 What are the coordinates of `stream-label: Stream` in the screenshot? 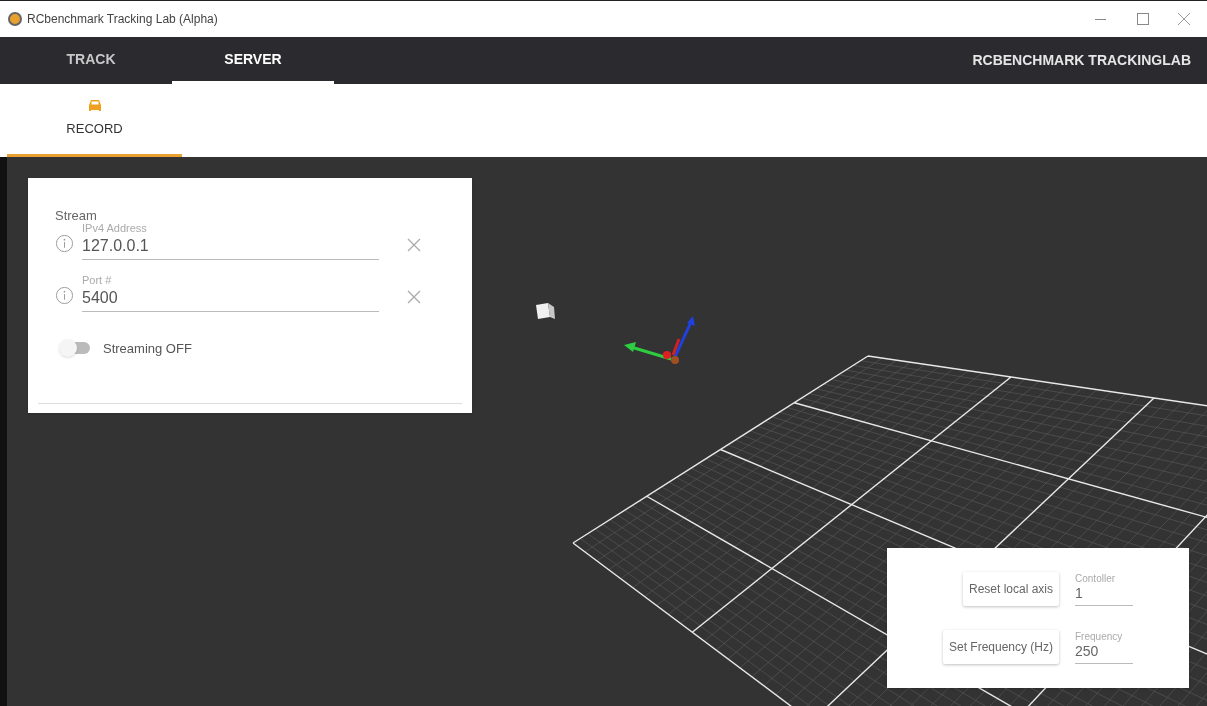 It's located at (76, 215).